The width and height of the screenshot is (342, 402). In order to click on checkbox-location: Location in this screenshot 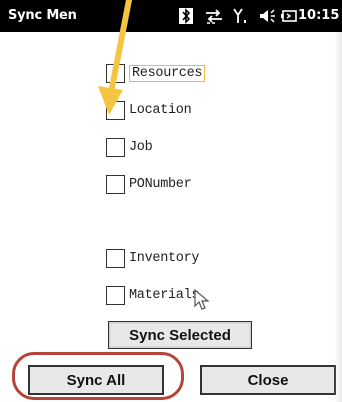, I will do `click(149, 110)`.